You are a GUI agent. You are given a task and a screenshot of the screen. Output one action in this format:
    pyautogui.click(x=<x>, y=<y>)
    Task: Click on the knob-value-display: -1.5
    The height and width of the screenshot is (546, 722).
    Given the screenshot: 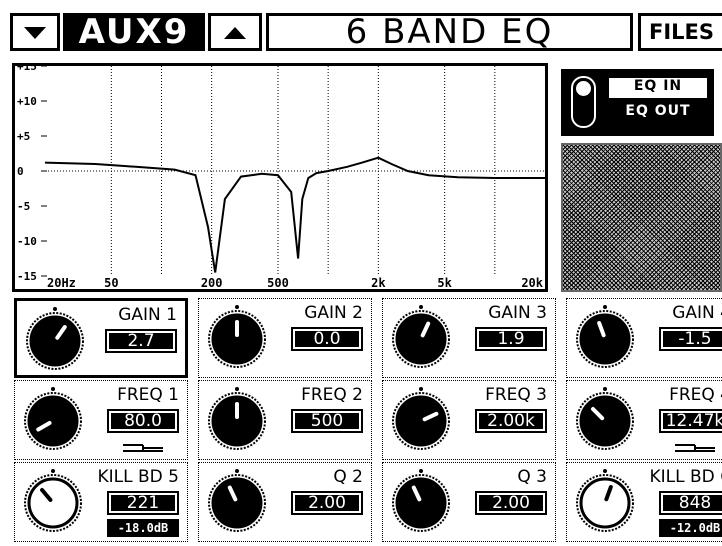 What is the action you would take?
    pyautogui.click(x=690, y=339)
    